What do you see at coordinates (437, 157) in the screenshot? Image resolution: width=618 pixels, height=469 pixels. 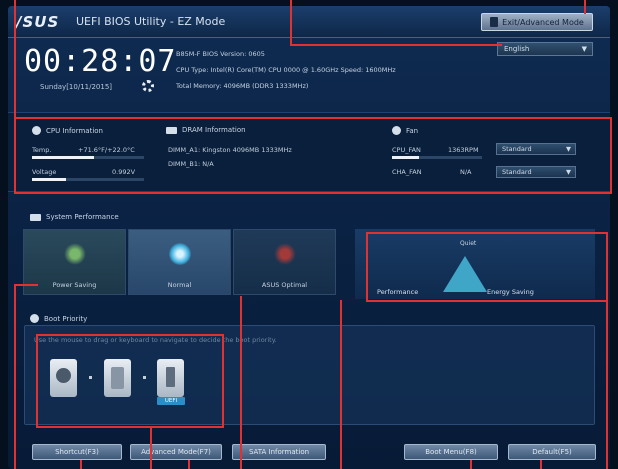 I see `cpu-fan-bar` at bounding box center [437, 157].